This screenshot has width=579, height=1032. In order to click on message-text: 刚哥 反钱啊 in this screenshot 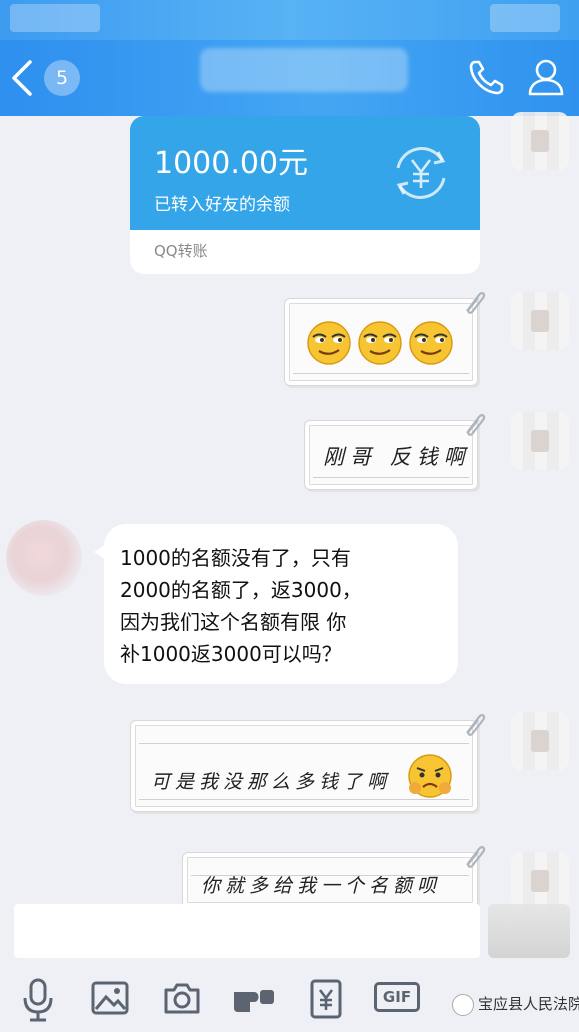, I will do `click(397, 457)`.